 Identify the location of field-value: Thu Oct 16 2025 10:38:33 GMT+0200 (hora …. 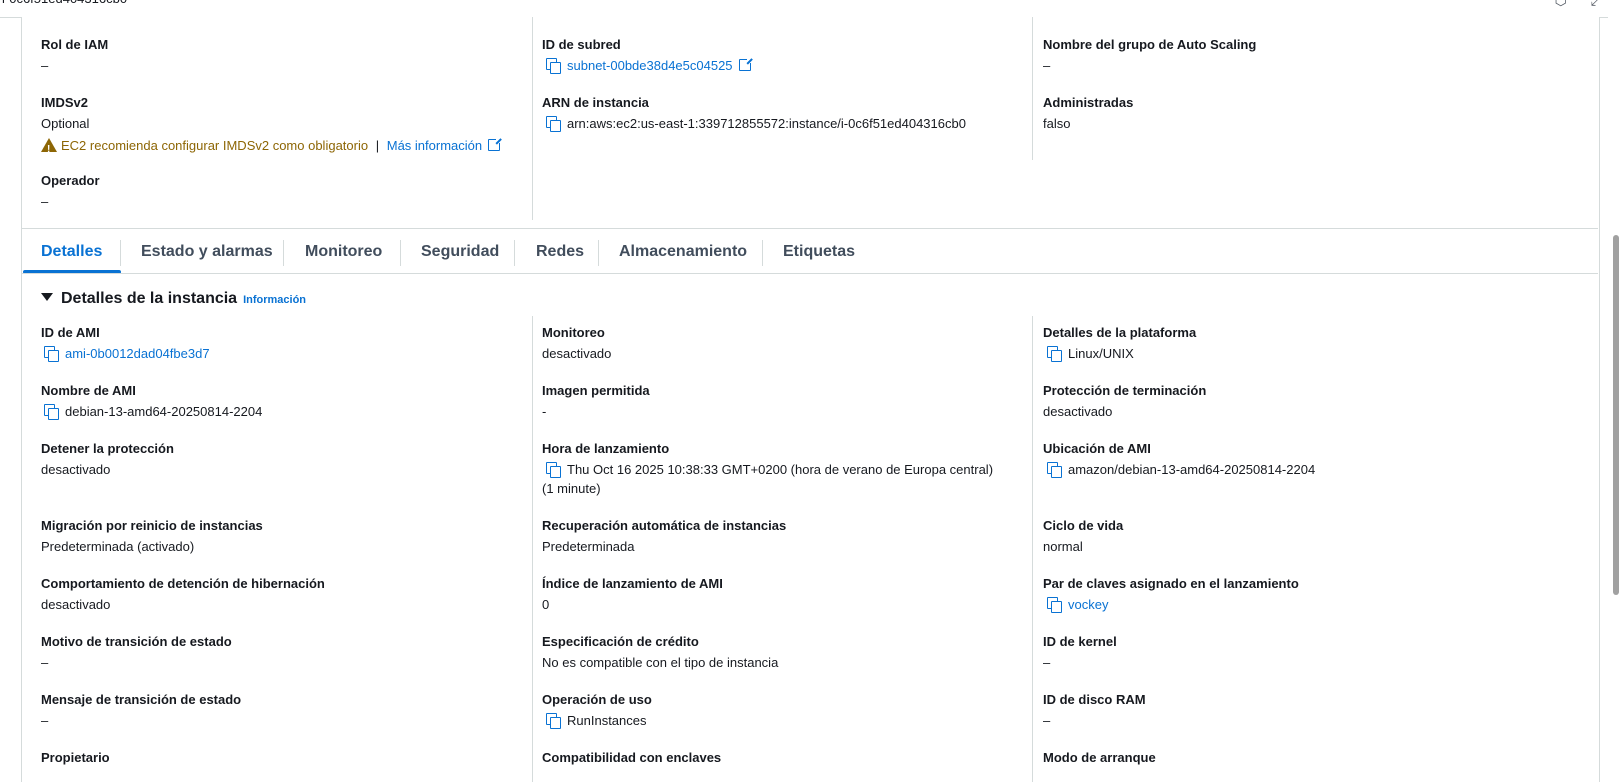
(780, 469).